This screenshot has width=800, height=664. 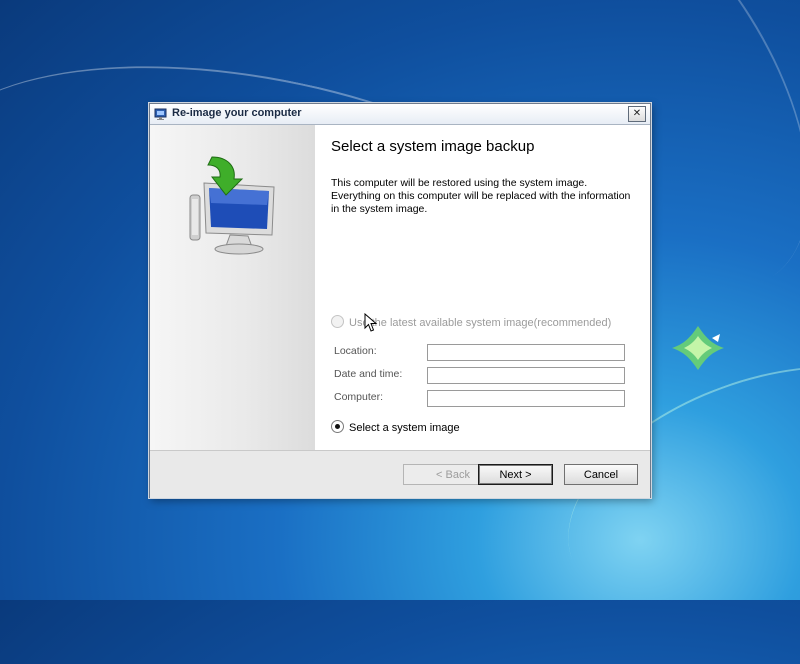 What do you see at coordinates (515, 474) in the screenshot?
I see `next-button: Next >` at bounding box center [515, 474].